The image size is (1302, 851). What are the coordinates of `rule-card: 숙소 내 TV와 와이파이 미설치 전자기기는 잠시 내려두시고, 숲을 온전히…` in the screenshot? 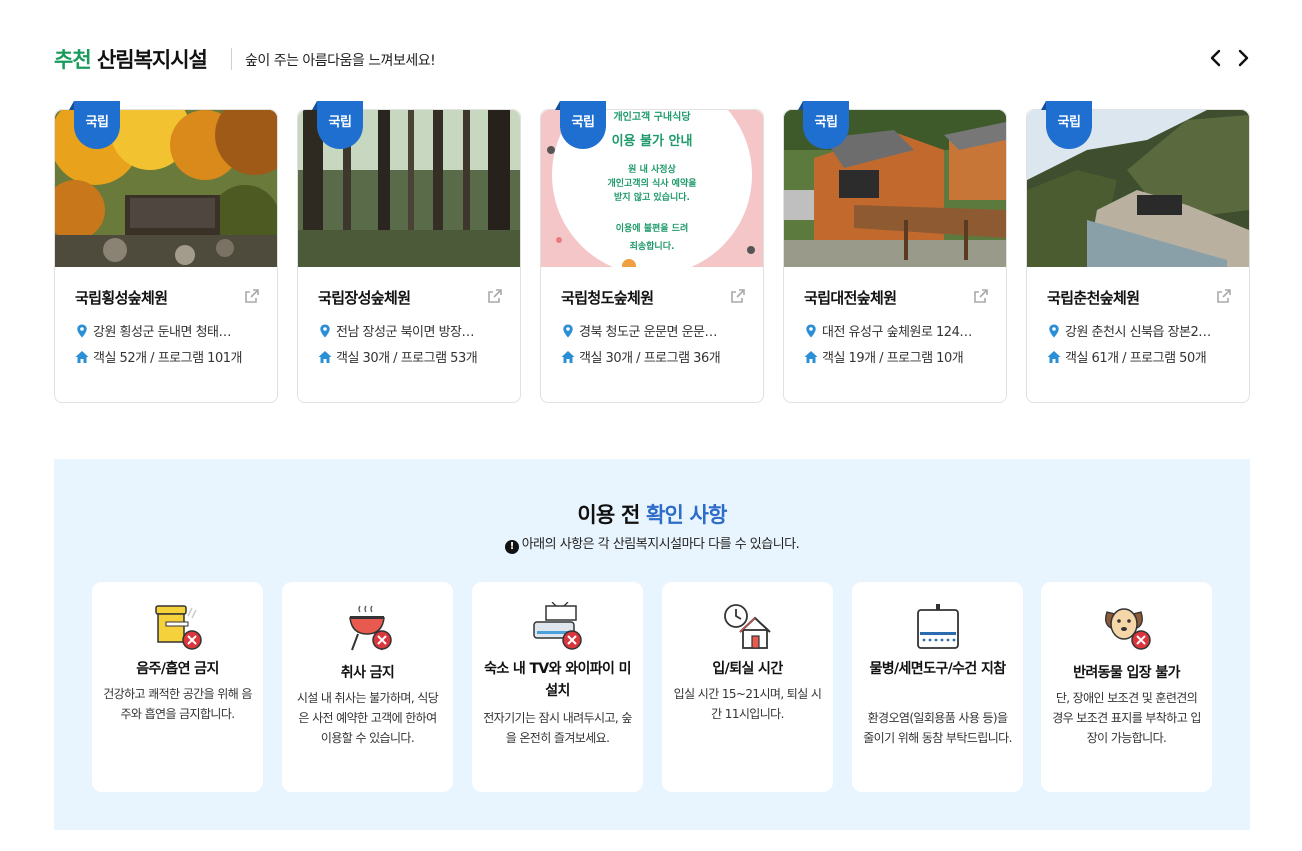 It's located at (557, 687).